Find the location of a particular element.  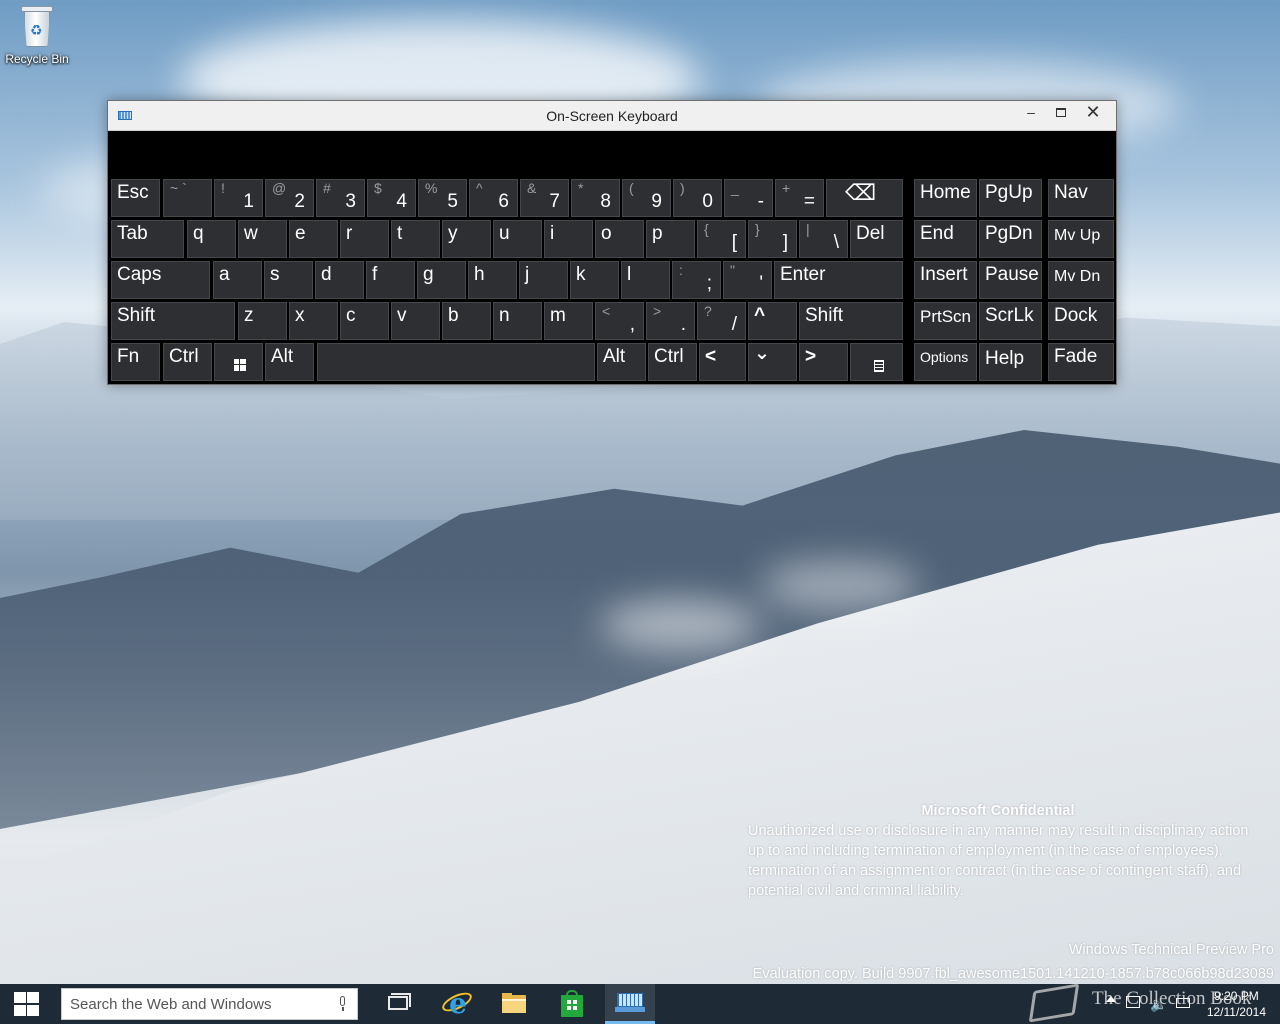

key-i: i is located at coordinates (568, 239).